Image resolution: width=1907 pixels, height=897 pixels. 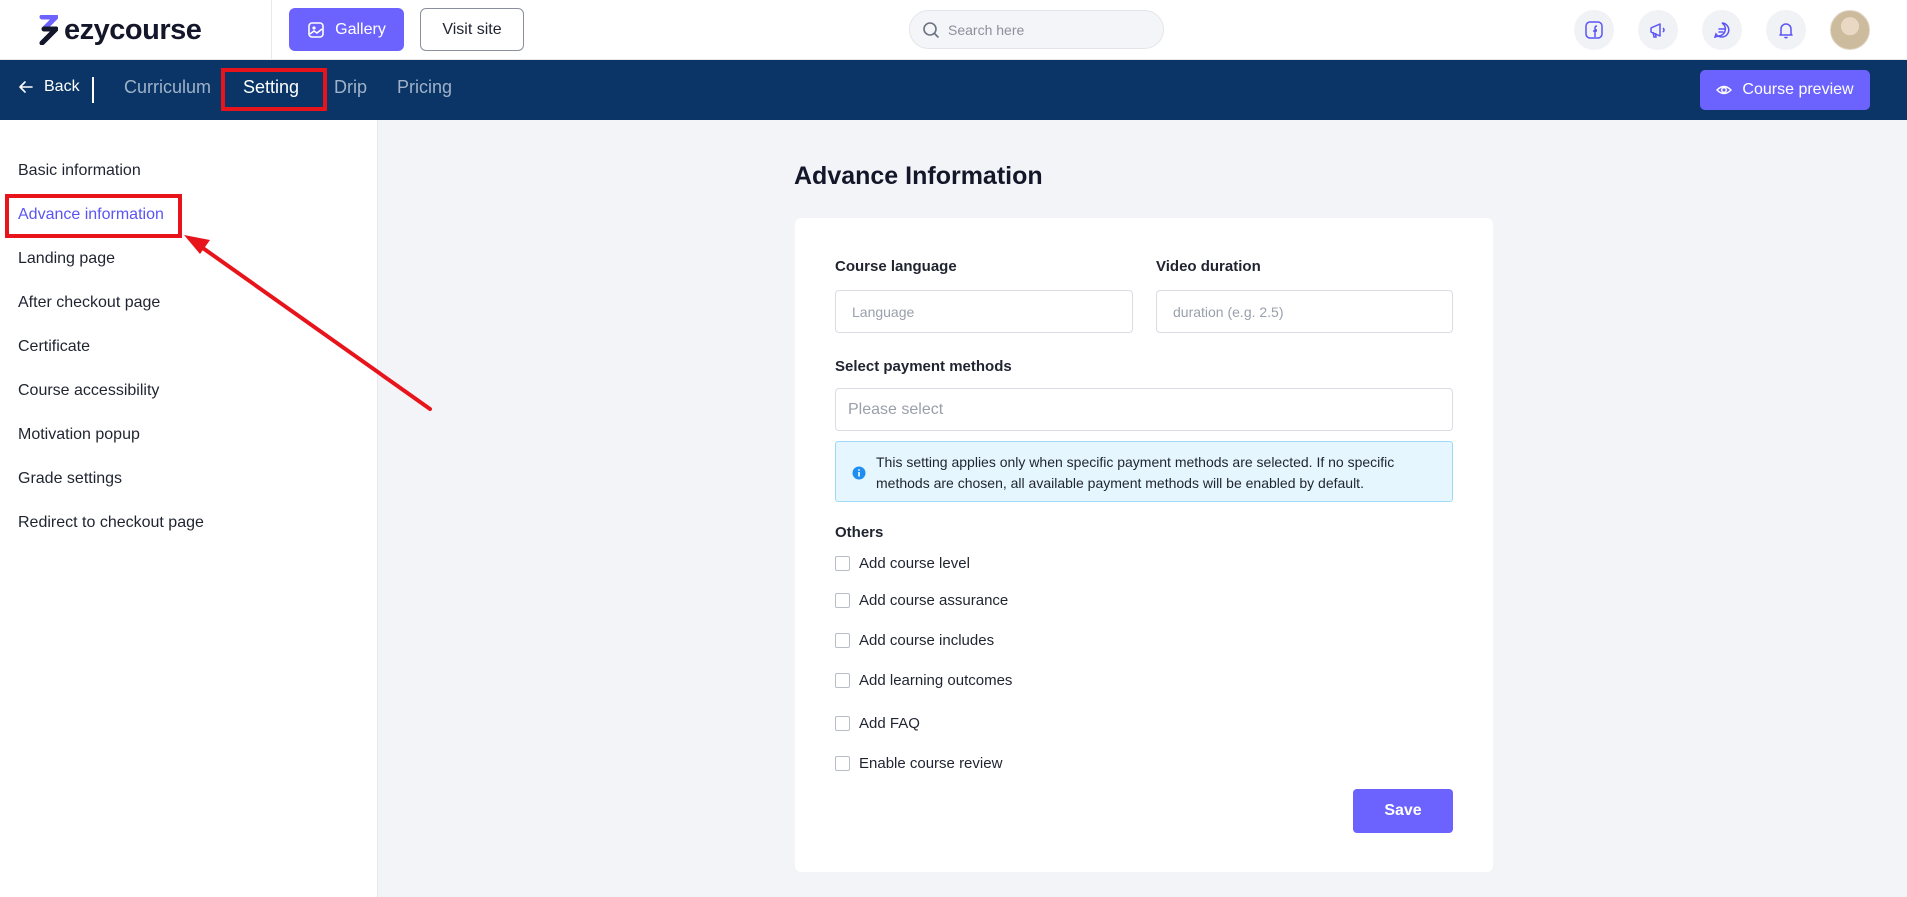 What do you see at coordinates (360, 29) in the screenshot?
I see `gallery-label: Gallery` at bounding box center [360, 29].